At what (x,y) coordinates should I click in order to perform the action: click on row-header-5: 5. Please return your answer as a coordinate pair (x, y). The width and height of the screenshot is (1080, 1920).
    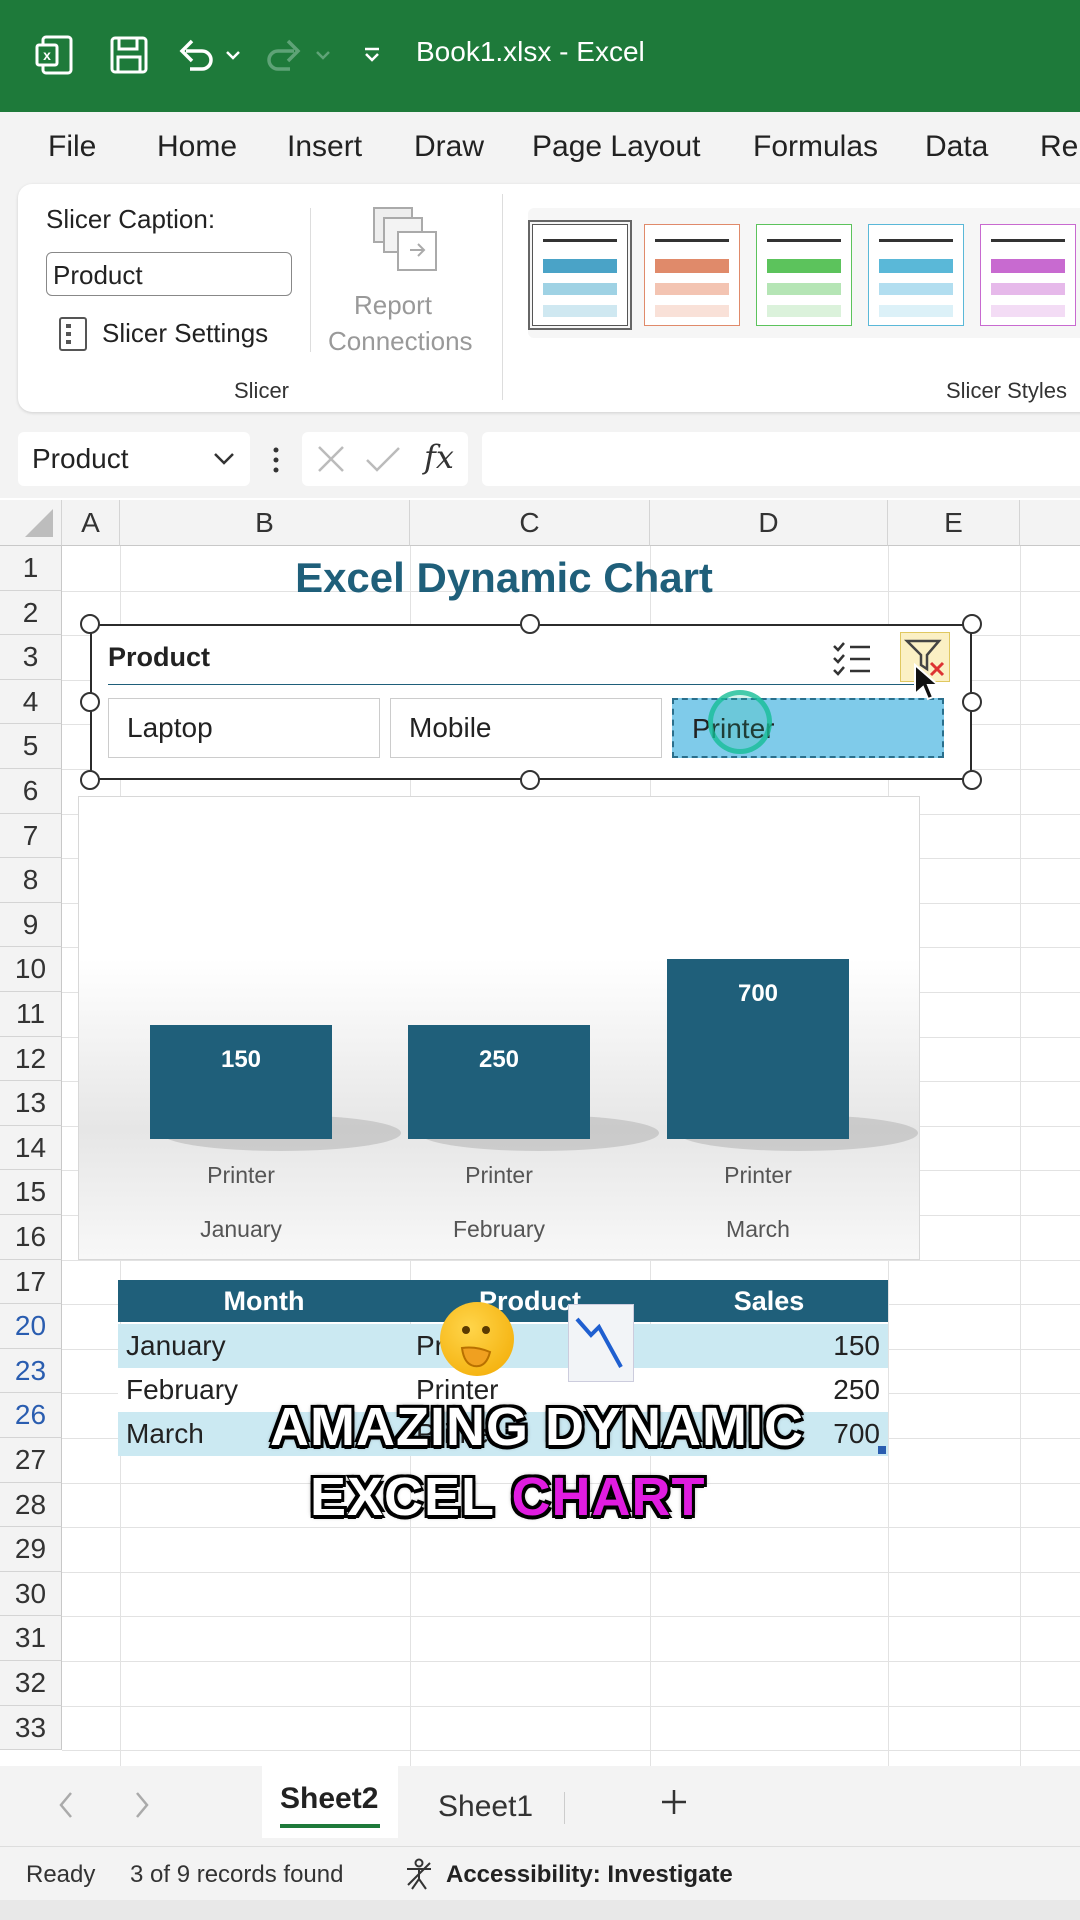
    Looking at the image, I should click on (31, 746).